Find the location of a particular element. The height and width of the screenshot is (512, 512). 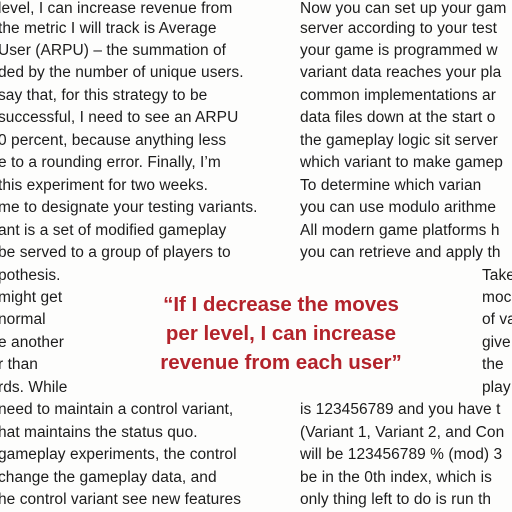

text-line: variant data reaches your pla is located at coordinates (401, 72).